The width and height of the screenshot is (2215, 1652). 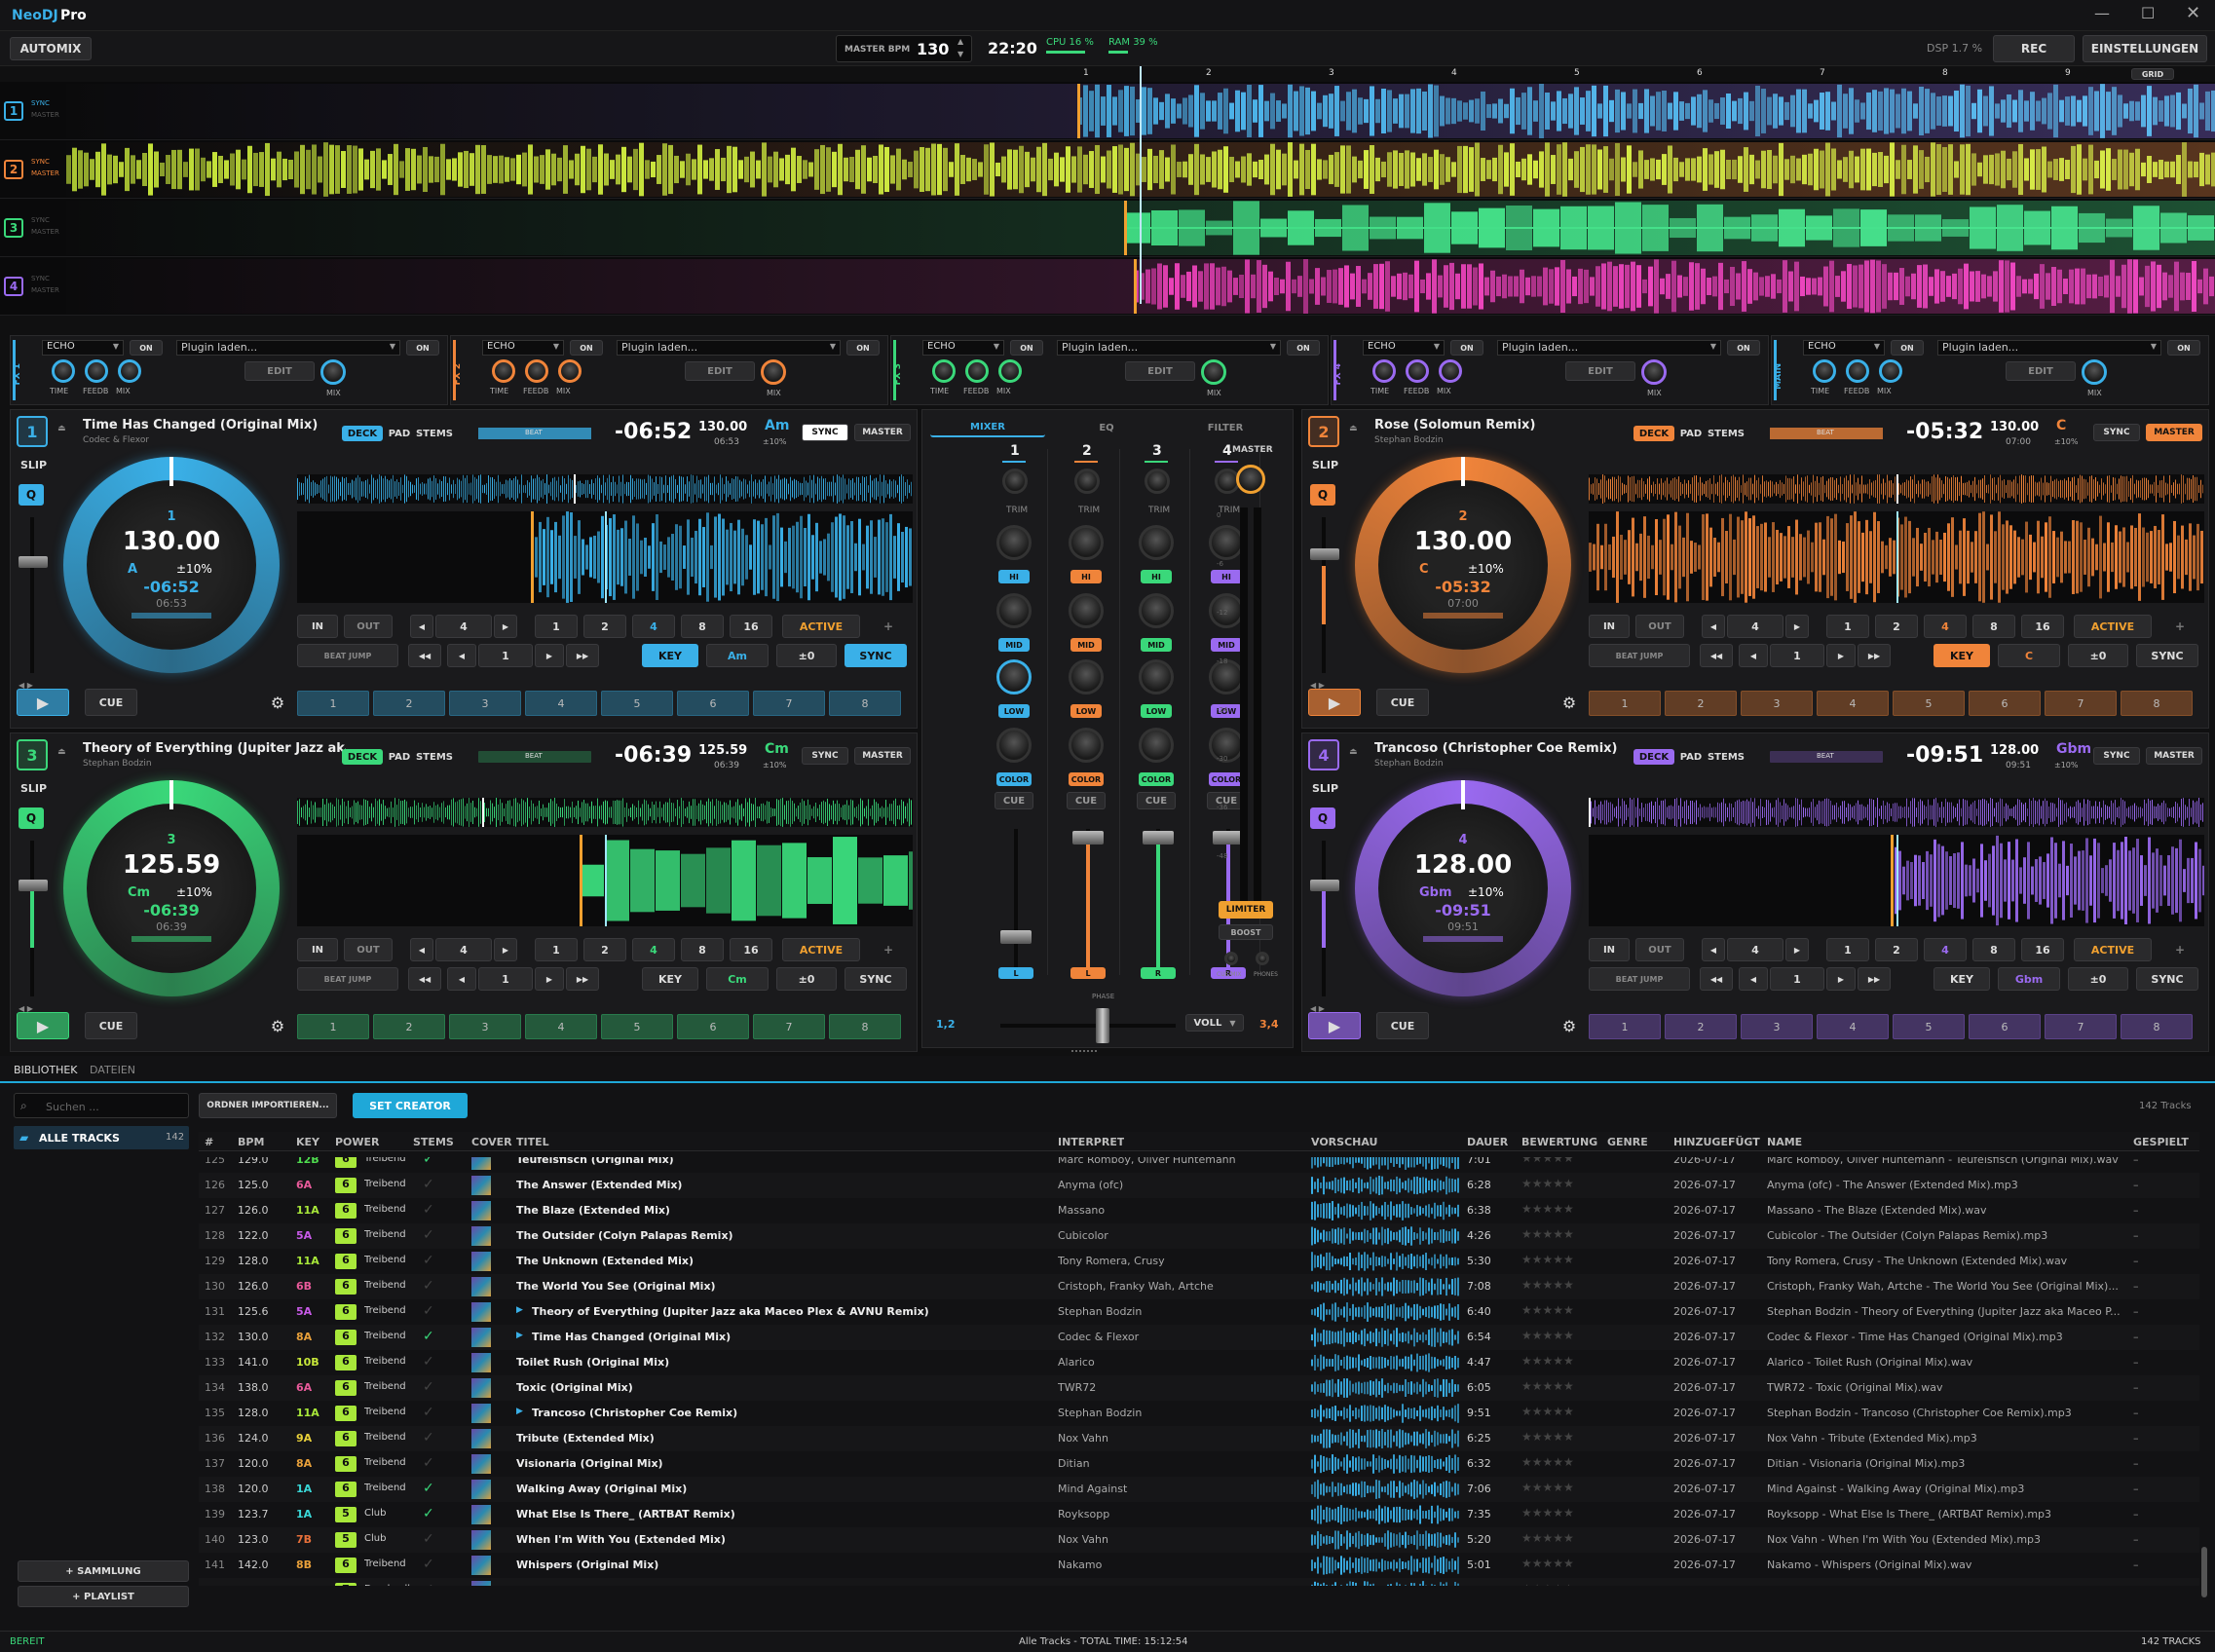 I want to click on mid-knob, so click(x=1014, y=610).